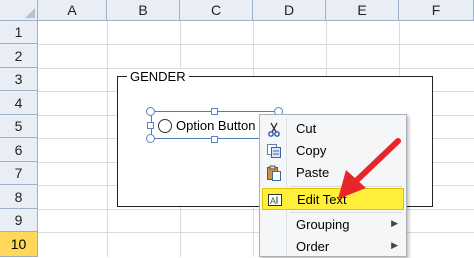  What do you see at coordinates (322, 199) in the screenshot?
I see `menu-item-edit-text-label: Edit Text` at bounding box center [322, 199].